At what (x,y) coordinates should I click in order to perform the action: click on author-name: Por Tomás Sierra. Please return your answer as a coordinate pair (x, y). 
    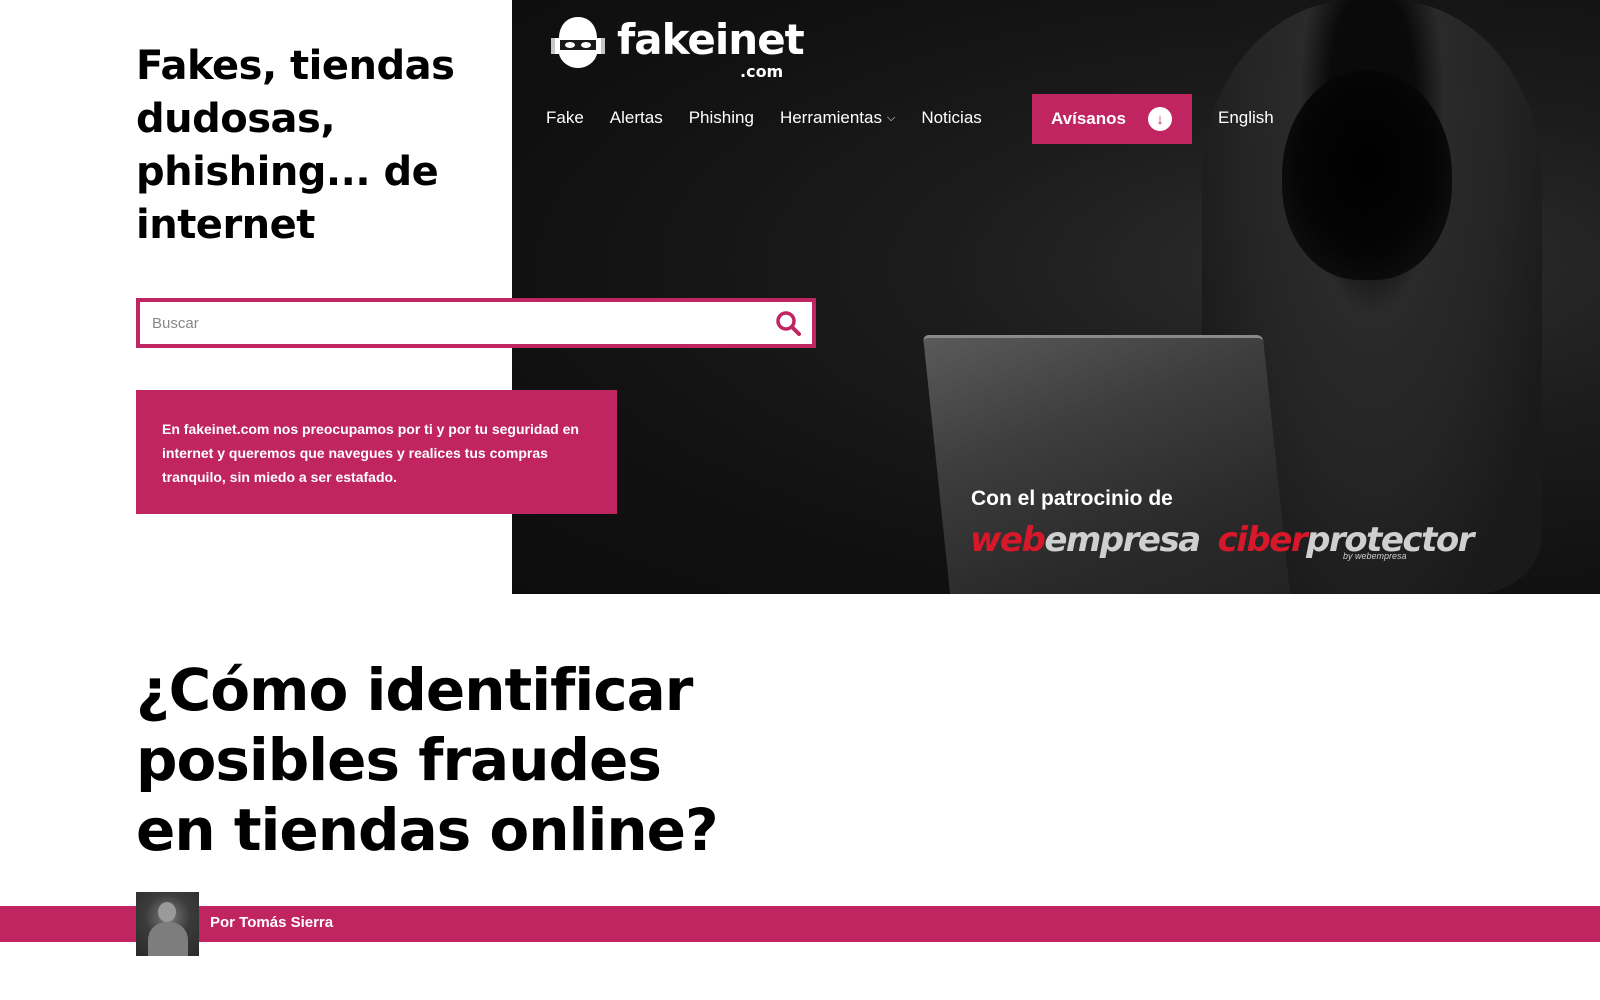
    Looking at the image, I should click on (271, 922).